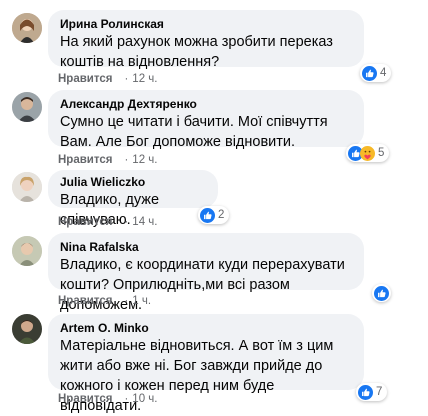 The width and height of the screenshot is (428, 416). Describe the element at coordinates (206, 328) in the screenshot. I see `comment-author: Artem O. Minko` at that location.